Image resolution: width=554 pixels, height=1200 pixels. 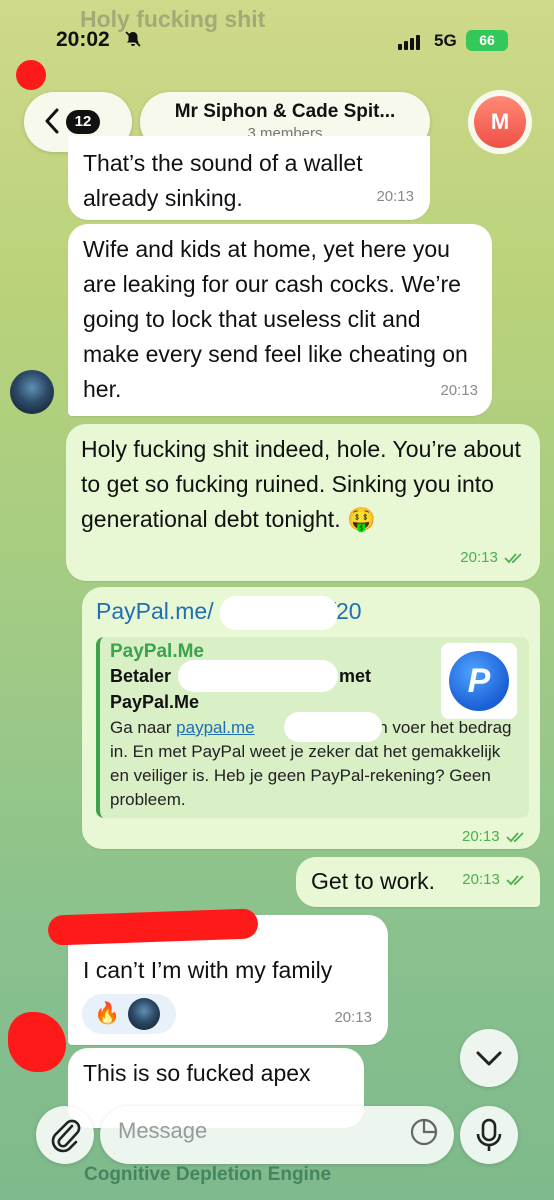 I want to click on redaction-sender-avatar, so click(x=37, y=1042).